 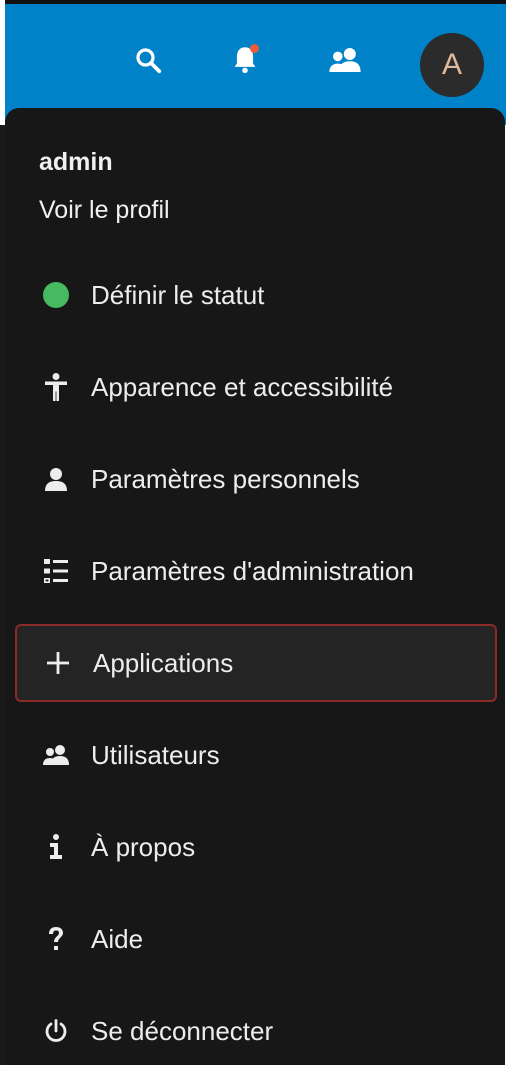 I want to click on list-settings-icon, so click(x=56, y=571).